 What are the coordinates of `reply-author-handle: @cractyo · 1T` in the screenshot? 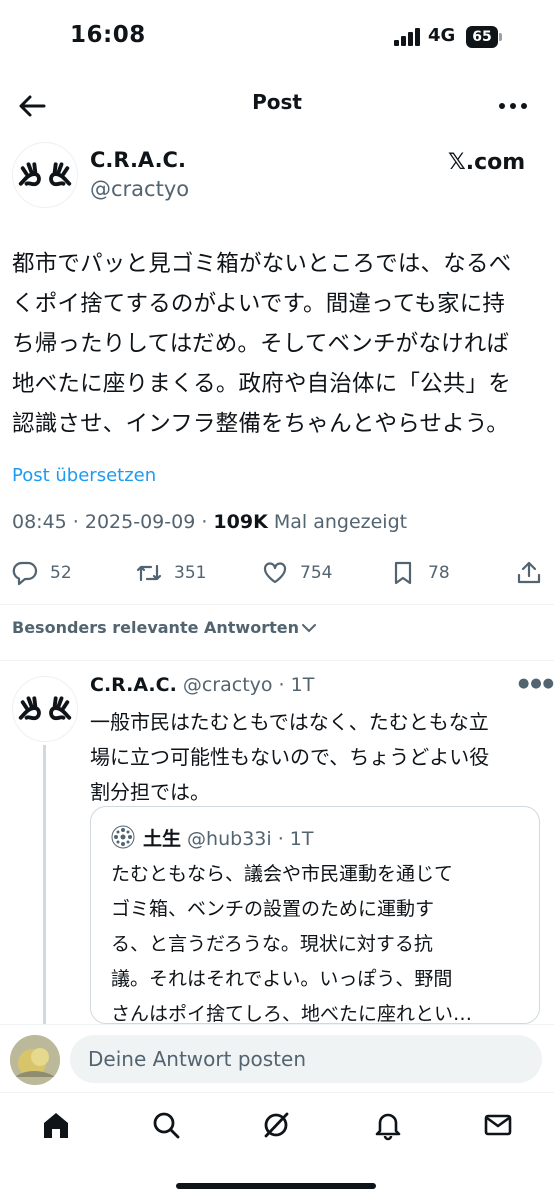 It's located at (246, 685).